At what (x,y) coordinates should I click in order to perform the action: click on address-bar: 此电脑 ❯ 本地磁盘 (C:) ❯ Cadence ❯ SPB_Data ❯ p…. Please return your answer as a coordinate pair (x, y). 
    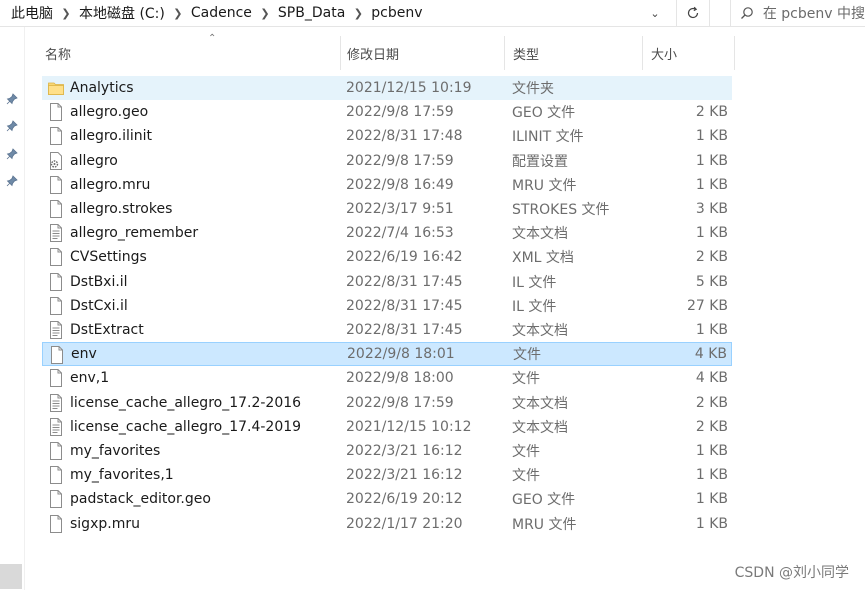
    Looking at the image, I should click on (336, 13).